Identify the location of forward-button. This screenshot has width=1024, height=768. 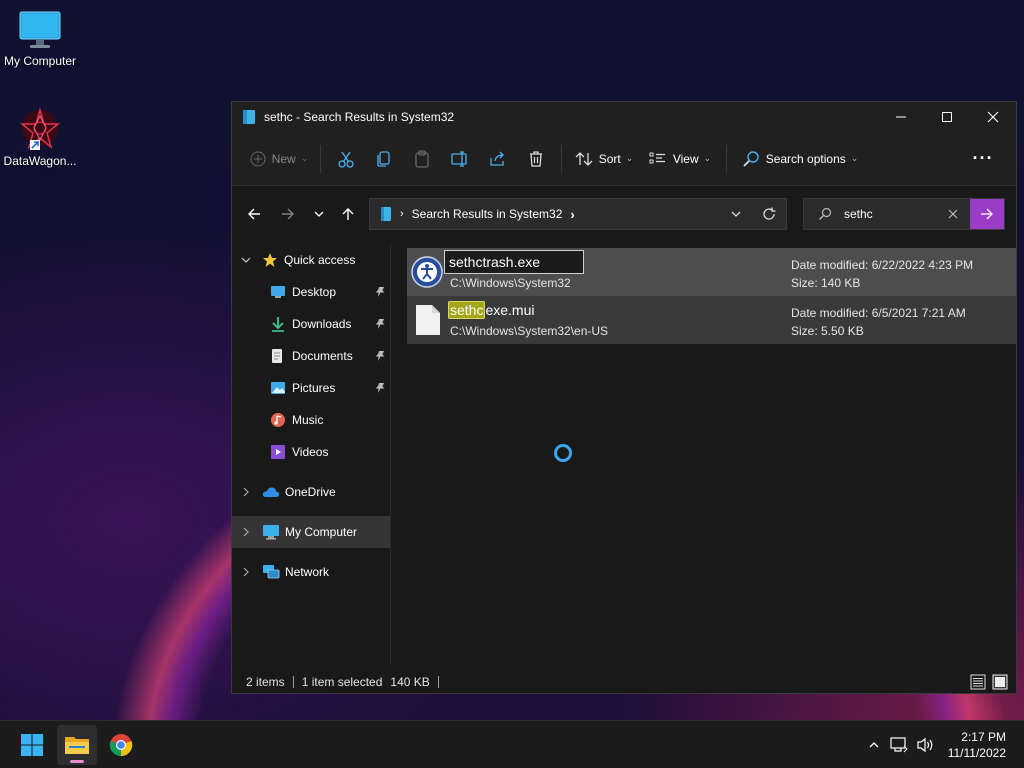
(288, 214).